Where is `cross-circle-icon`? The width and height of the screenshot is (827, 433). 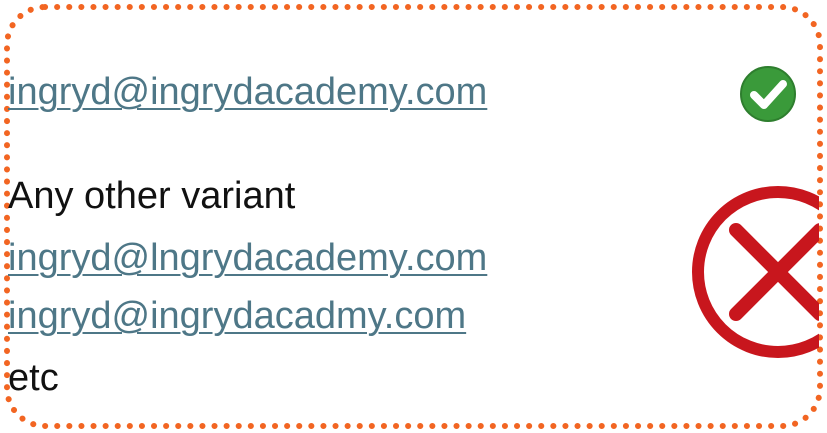 cross-circle-icon is located at coordinates (755, 272).